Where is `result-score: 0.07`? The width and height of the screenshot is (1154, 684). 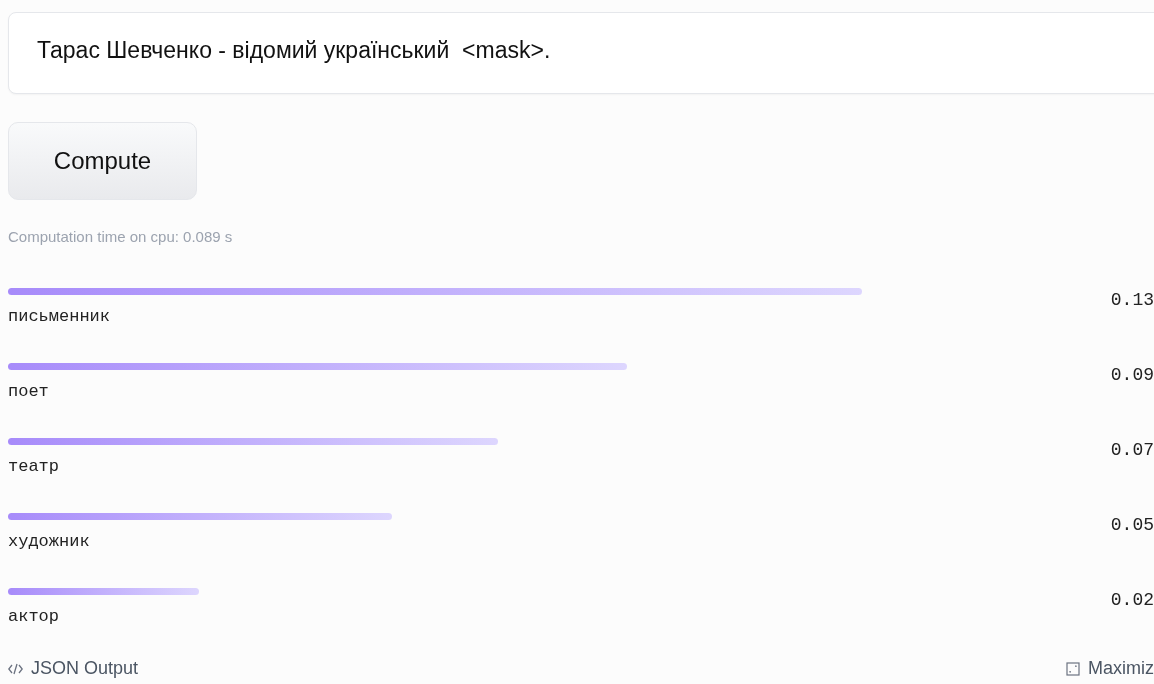
result-score: 0.07 is located at coordinates (1132, 449).